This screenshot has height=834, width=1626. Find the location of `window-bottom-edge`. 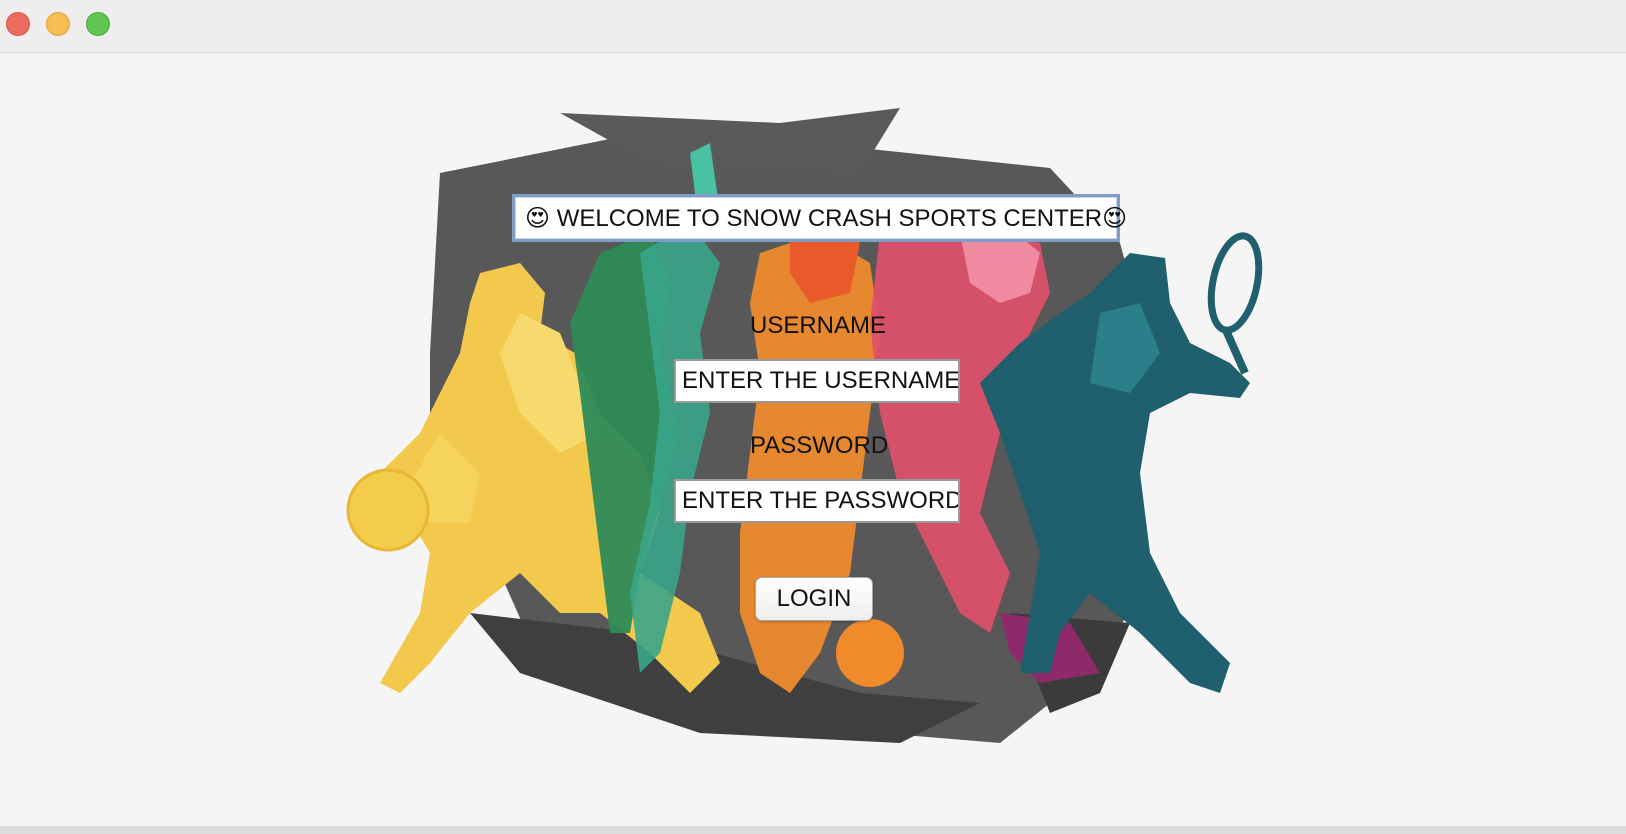

window-bottom-edge is located at coordinates (813, 830).